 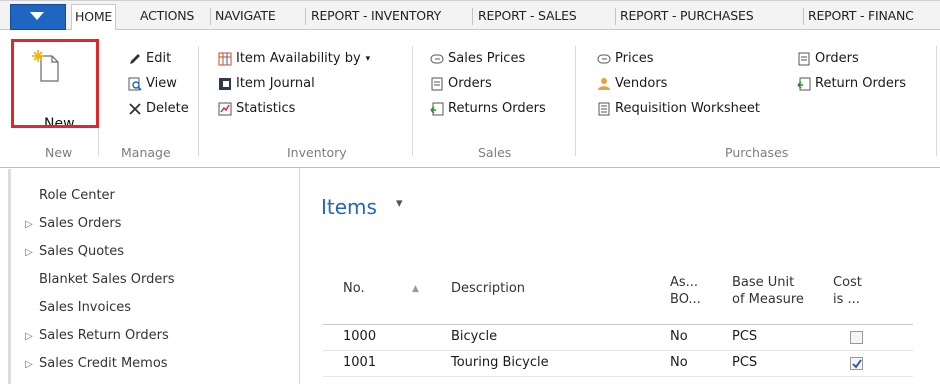 What do you see at coordinates (804, 58) in the screenshot?
I see `document-icon` at bounding box center [804, 58].